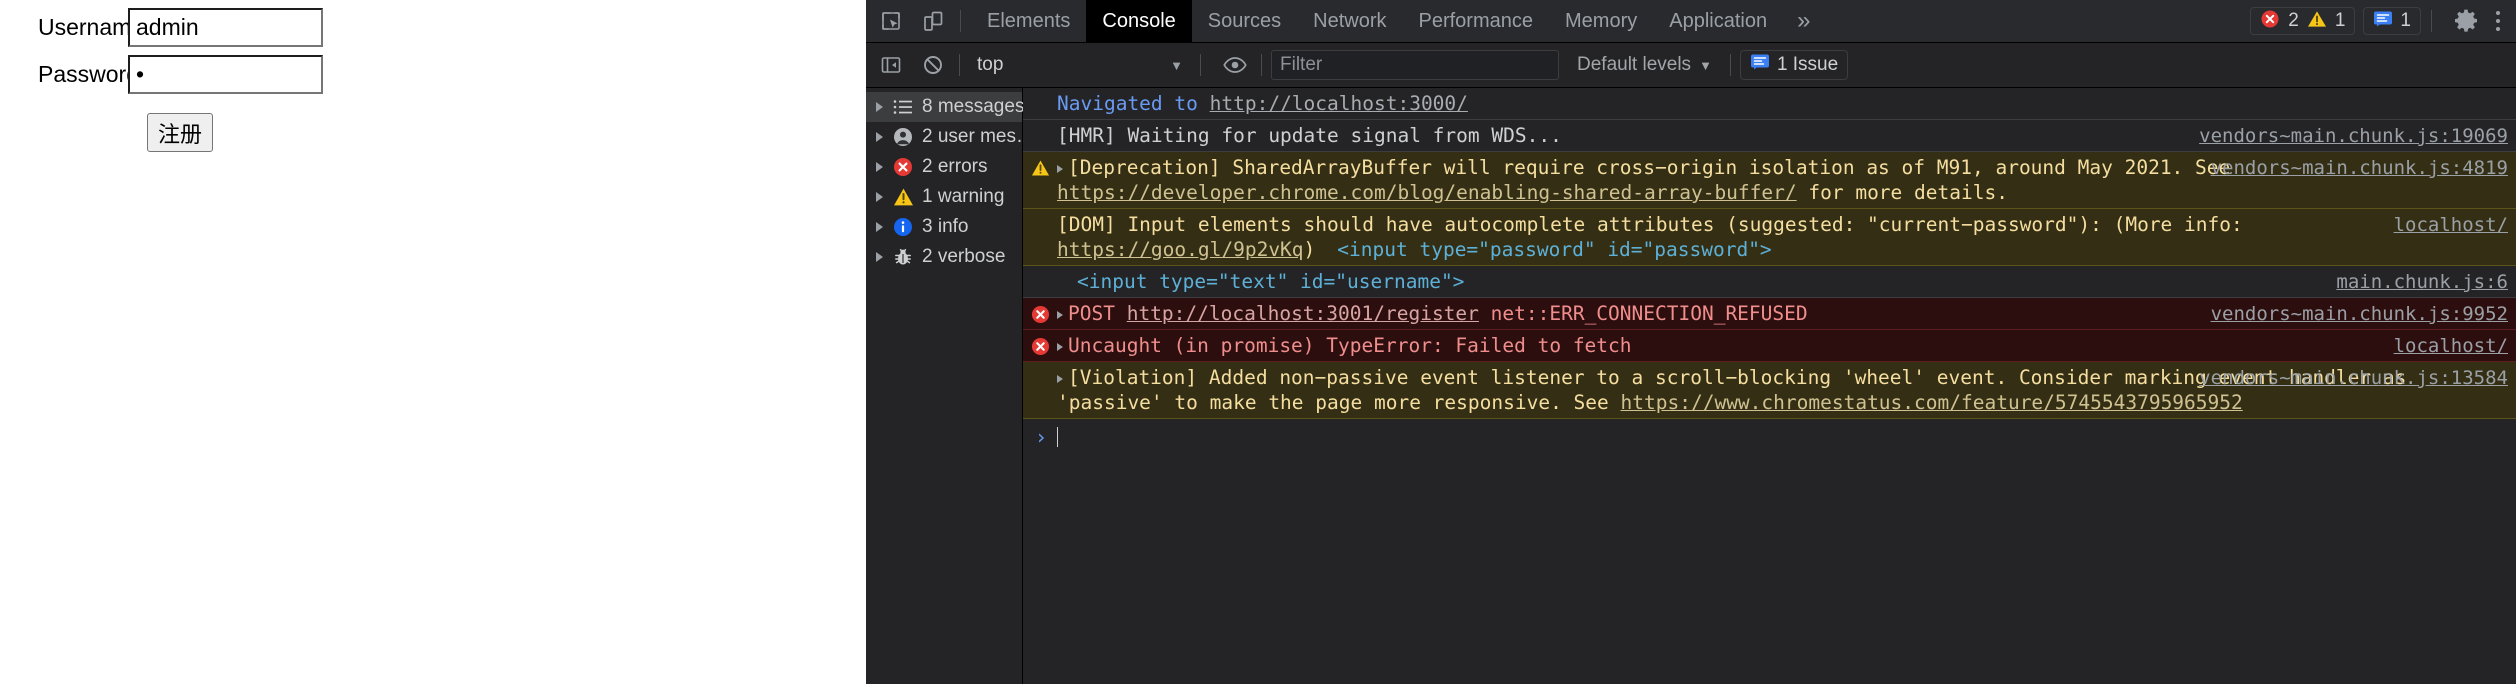 The width and height of the screenshot is (2516, 684). What do you see at coordinates (1769, 104) in the screenshot?
I see `console-message-navigated: Navigated to http://localhost:3000/` at bounding box center [1769, 104].